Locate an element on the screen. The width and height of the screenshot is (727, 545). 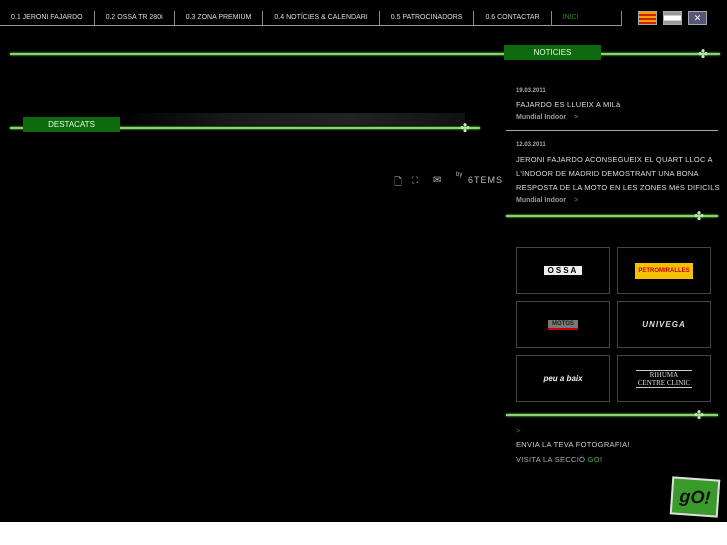
sponsor-petromiralles: PETROMIRALLES is located at coordinates (664, 270).